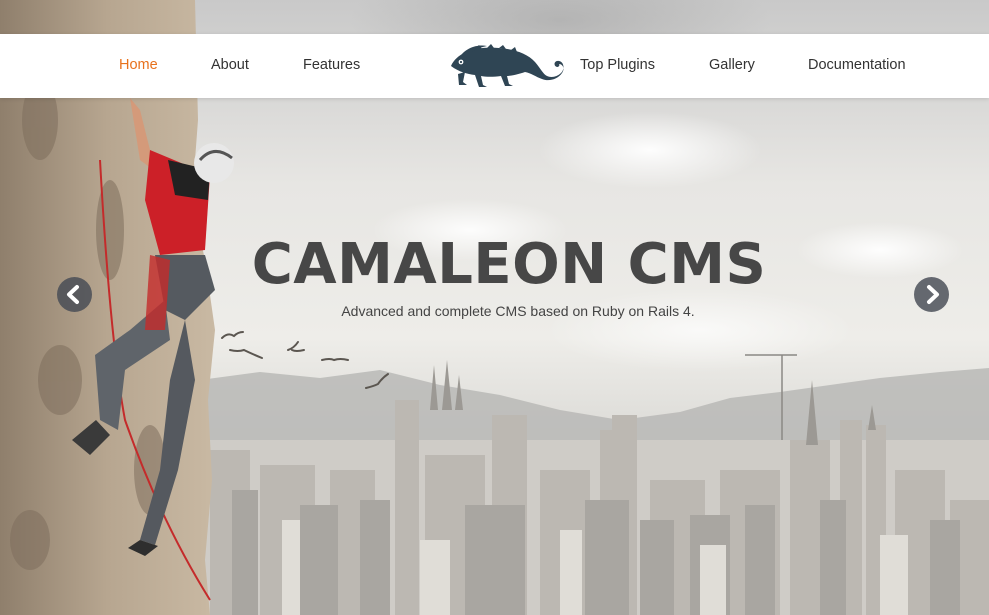 This screenshot has width=989, height=615. I want to click on nav-documentation-link: Documentation, so click(857, 66).